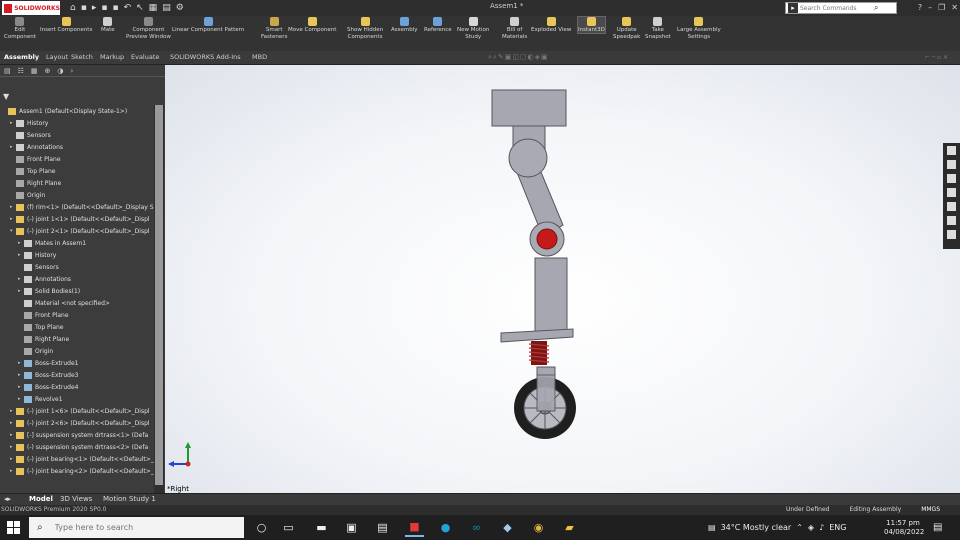  I want to click on rebuild-icon: ▦, so click(153, 8).